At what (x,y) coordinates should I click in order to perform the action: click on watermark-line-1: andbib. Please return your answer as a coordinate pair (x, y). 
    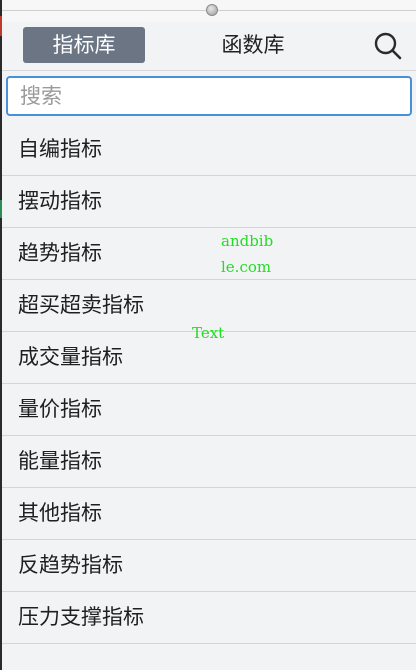
    Looking at the image, I should click on (247, 241).